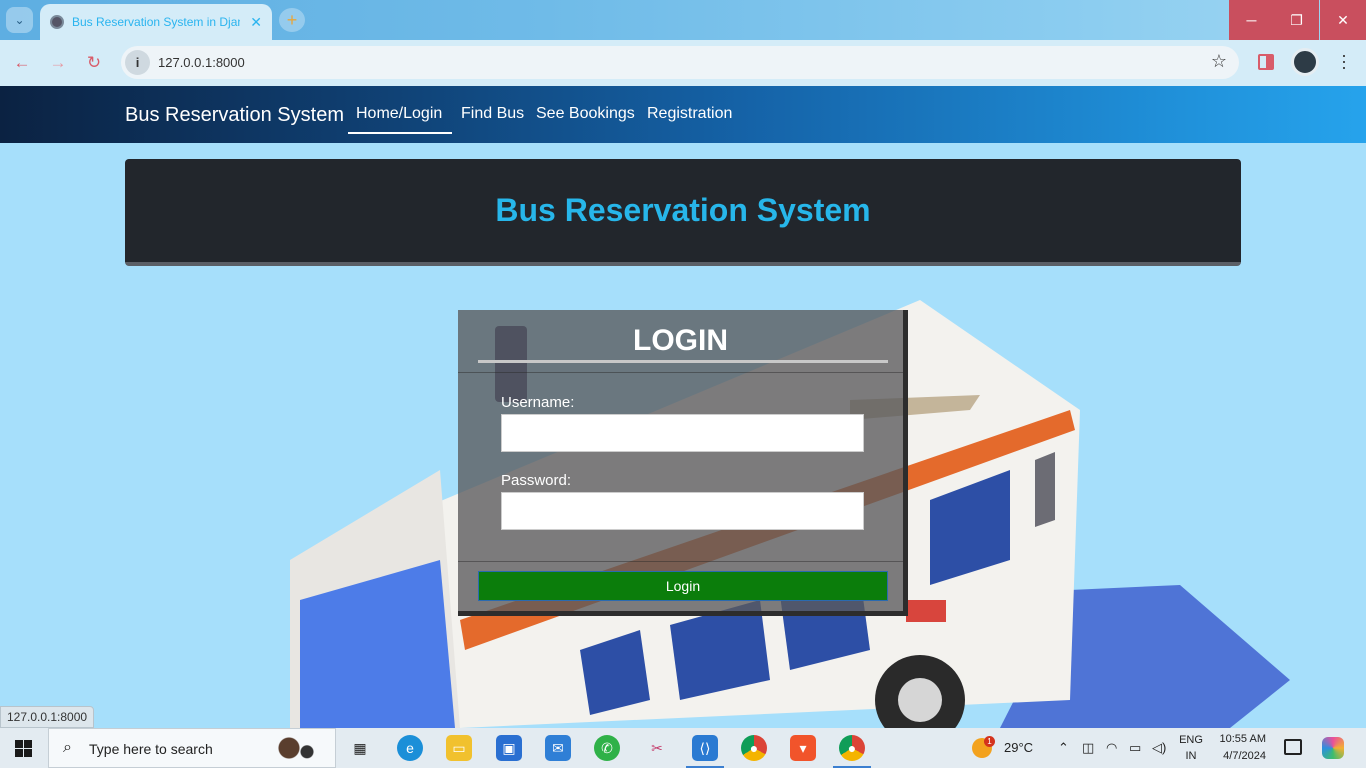 The width and height of the screenshot is (1366, 768). Describe the element at coordinates (682, 511) in the screenshot. I see `password-input` at that location.